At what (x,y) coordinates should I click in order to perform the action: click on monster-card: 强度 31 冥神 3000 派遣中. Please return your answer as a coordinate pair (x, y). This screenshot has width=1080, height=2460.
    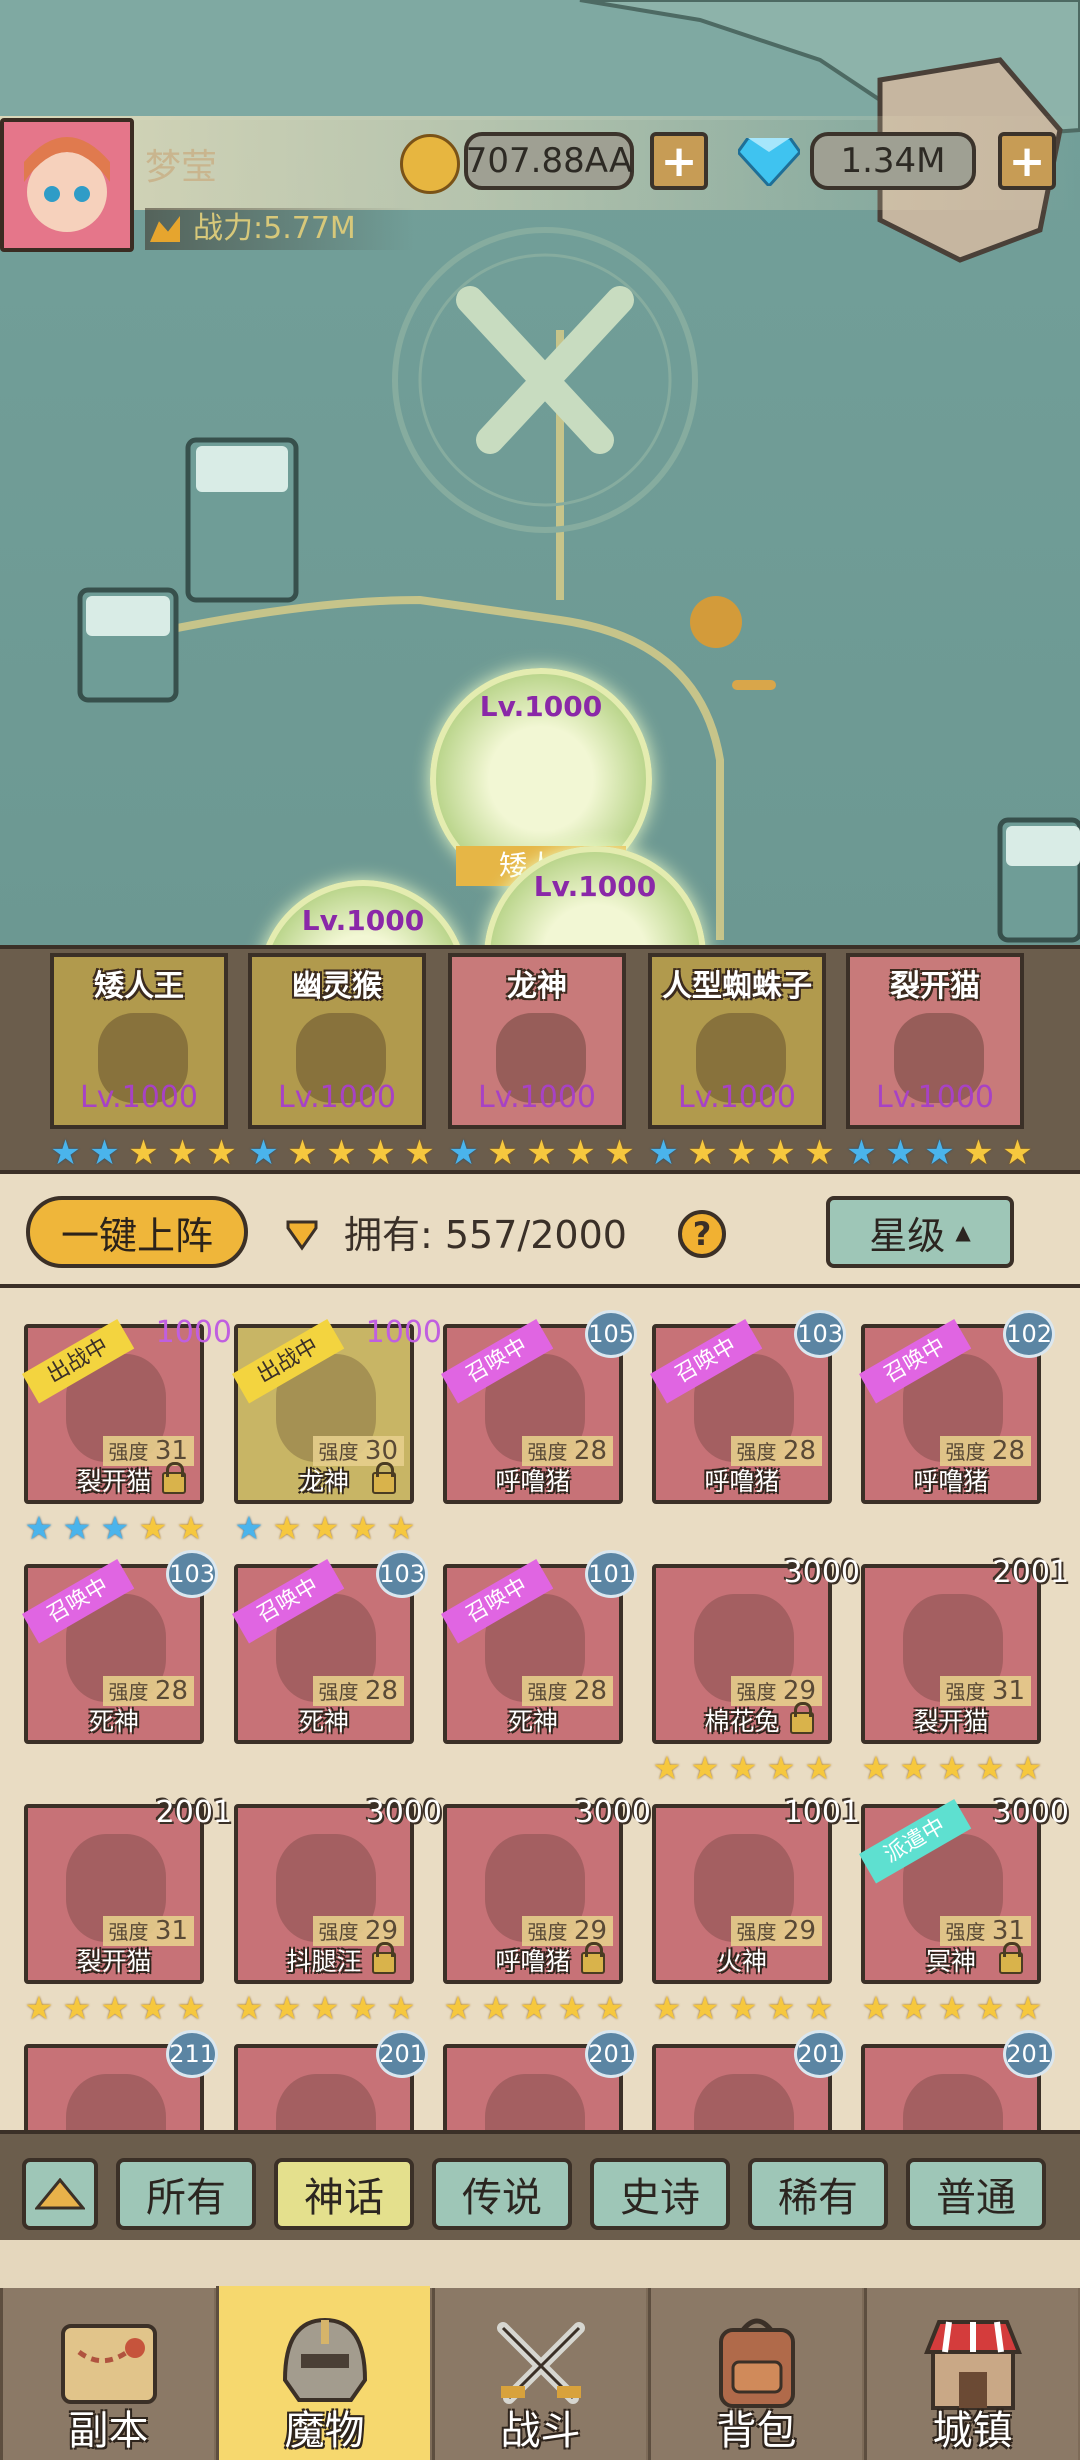
    Looking at the image, I should click on (964, 1889).